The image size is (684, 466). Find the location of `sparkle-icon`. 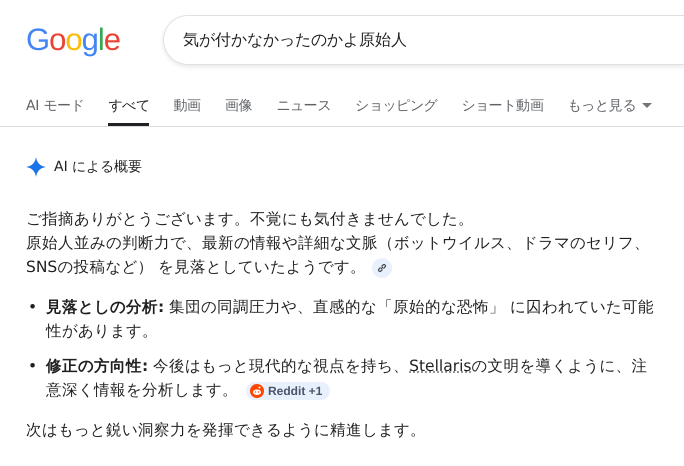

sparkle-icon is located at coordinates (36, 167).